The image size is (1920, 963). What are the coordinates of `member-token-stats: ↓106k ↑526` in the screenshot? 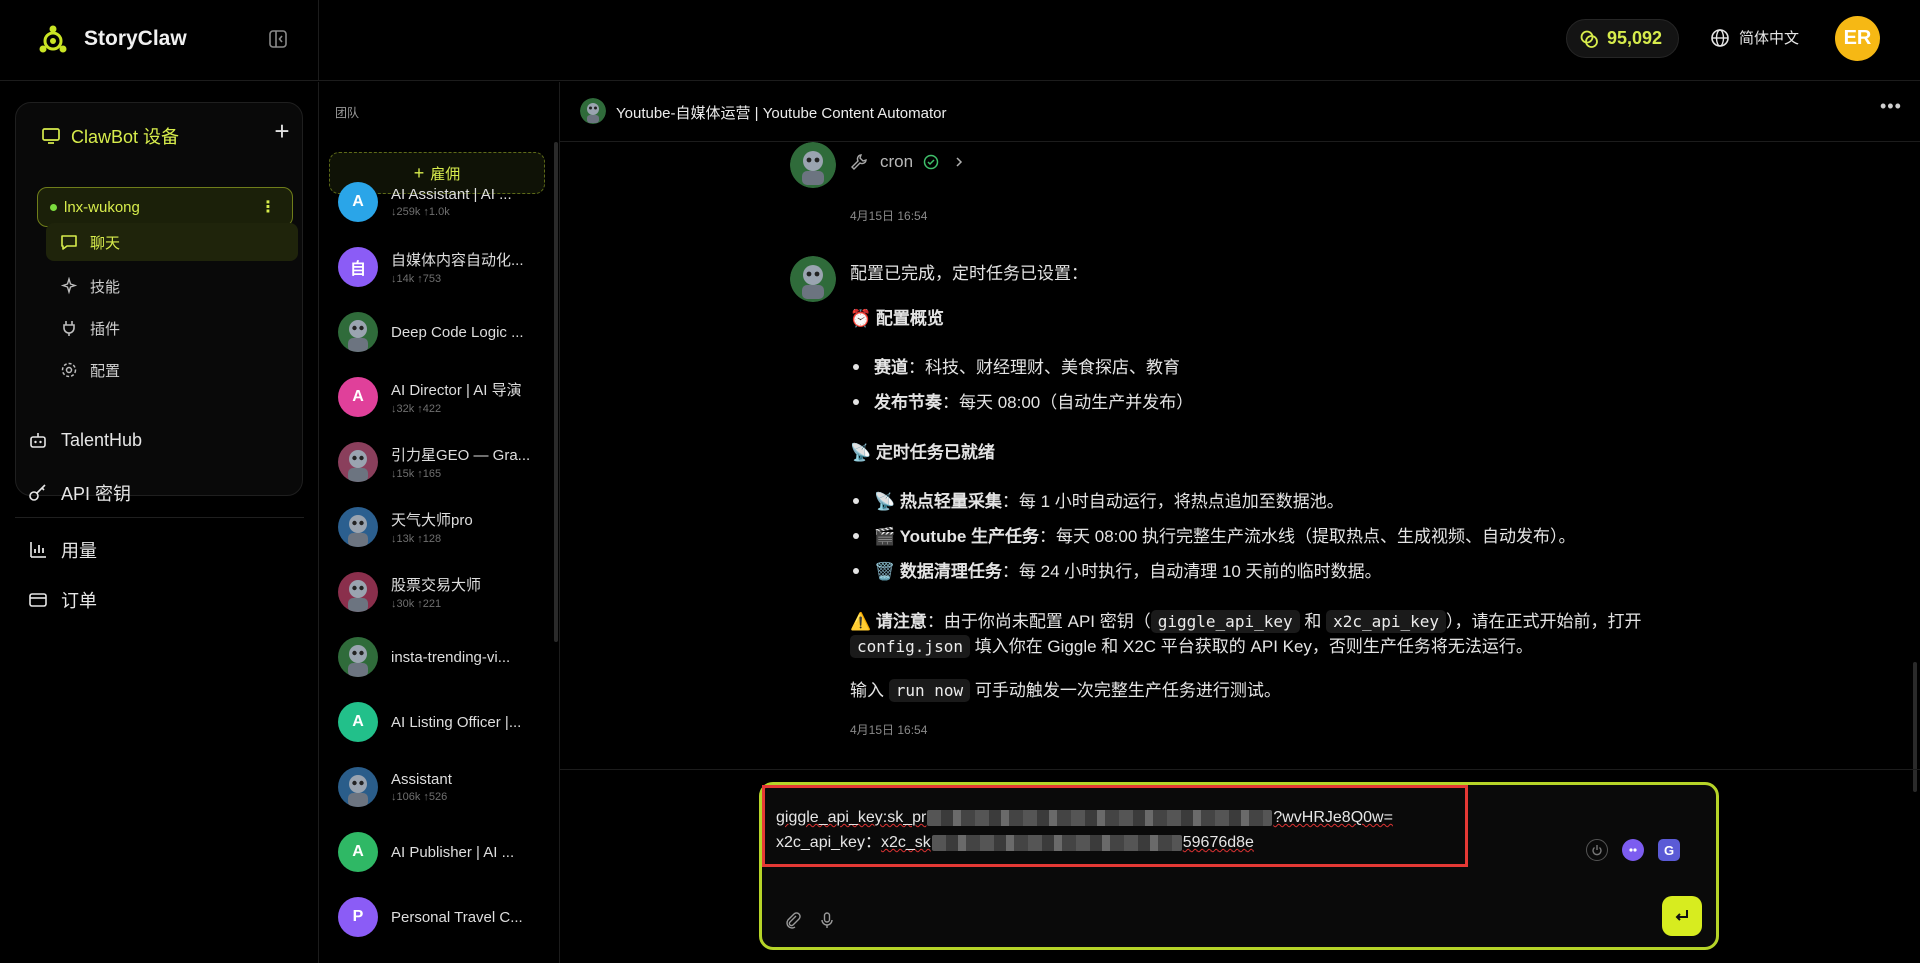 It's located at (419, 797).